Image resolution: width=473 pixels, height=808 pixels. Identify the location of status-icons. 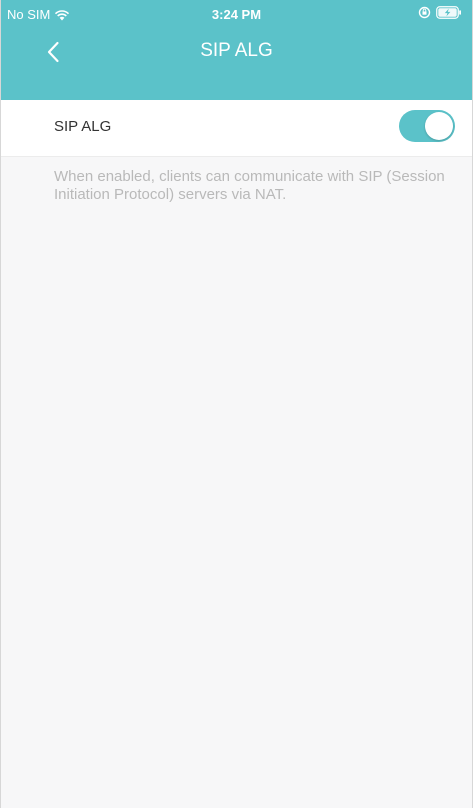
(440, 12).